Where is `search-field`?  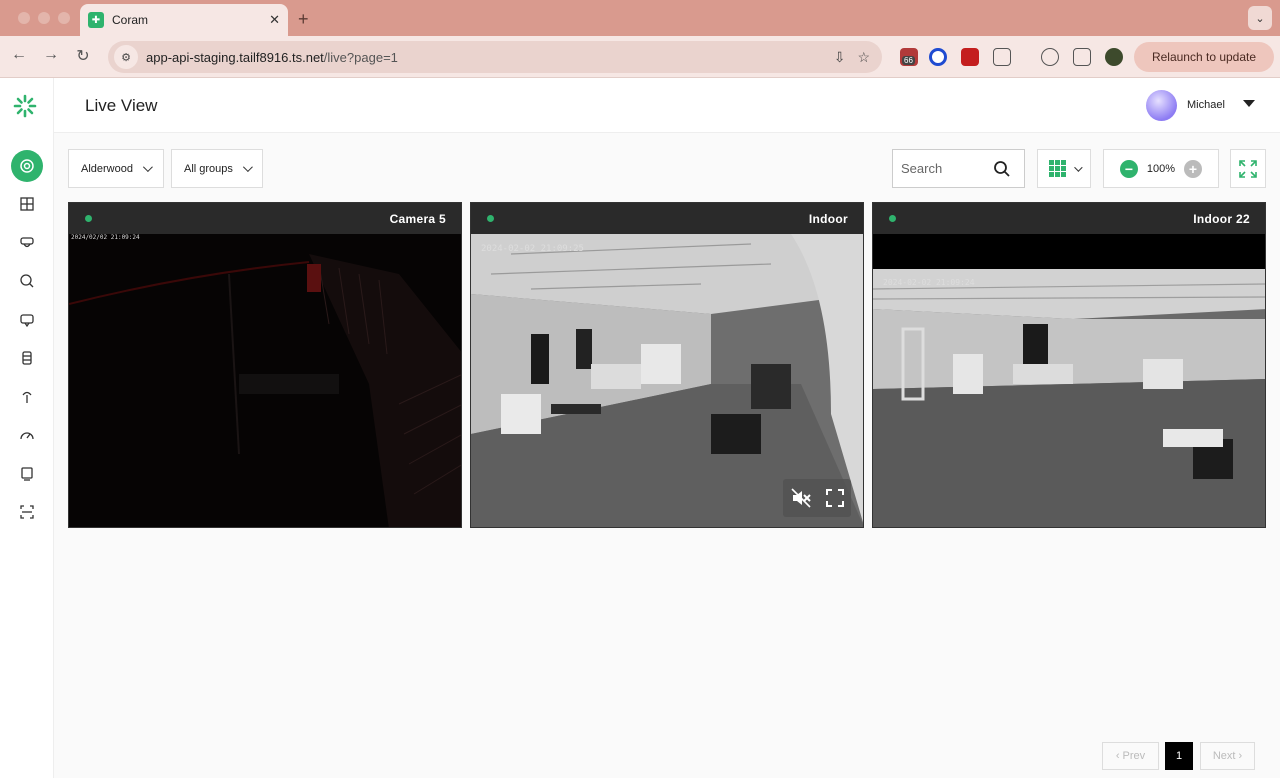
search-field is located at coordinates (958, 168).